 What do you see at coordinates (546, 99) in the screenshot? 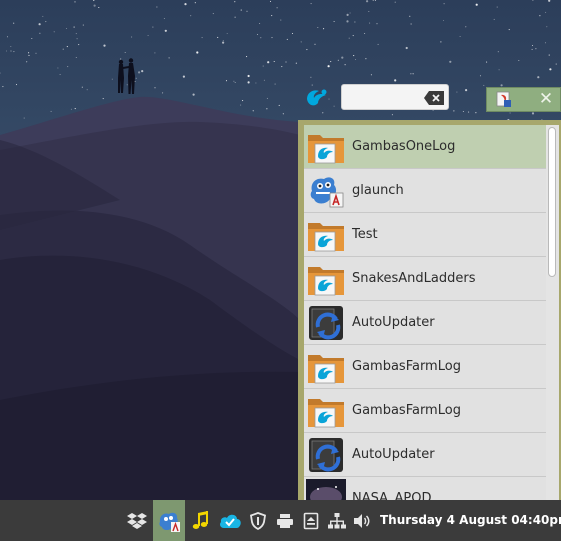
I see `close-icon: ✕` at bounding box center [546, 99].